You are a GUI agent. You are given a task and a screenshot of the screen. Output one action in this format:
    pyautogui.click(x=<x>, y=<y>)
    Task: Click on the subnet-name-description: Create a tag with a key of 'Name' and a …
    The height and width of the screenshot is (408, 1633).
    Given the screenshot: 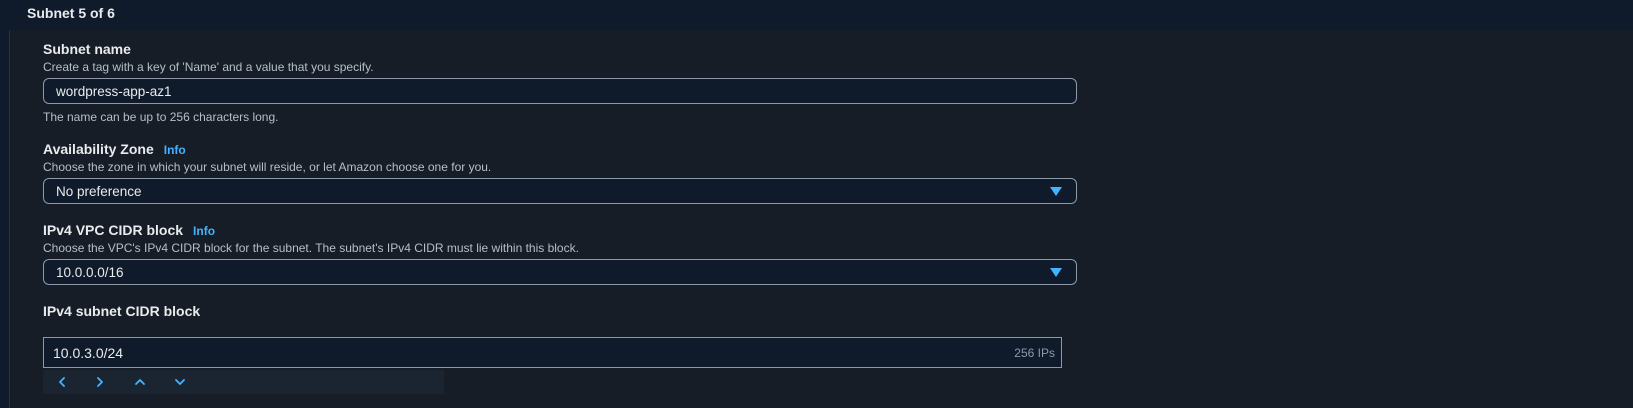 What is the action you would take?
    pyautogui.click(x=208, y=67)
    